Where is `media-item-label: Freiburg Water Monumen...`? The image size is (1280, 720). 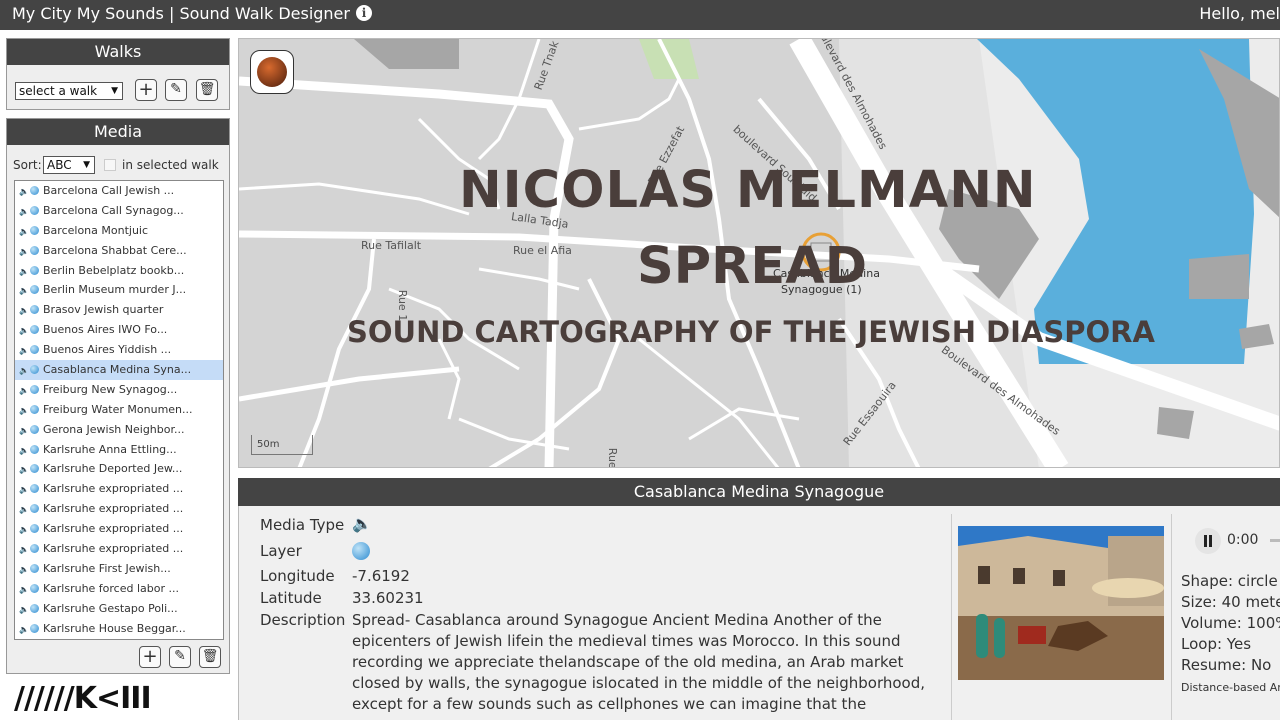
media-item-label: Freiburg Water Monumen... is located at coordinates (118, 409).